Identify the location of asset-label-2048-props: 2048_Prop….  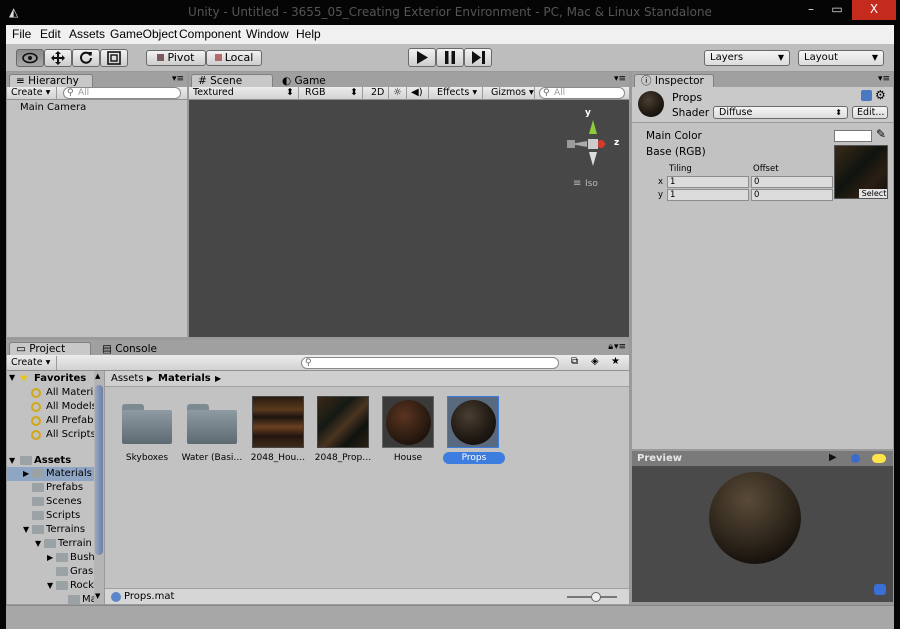
(343, 458).